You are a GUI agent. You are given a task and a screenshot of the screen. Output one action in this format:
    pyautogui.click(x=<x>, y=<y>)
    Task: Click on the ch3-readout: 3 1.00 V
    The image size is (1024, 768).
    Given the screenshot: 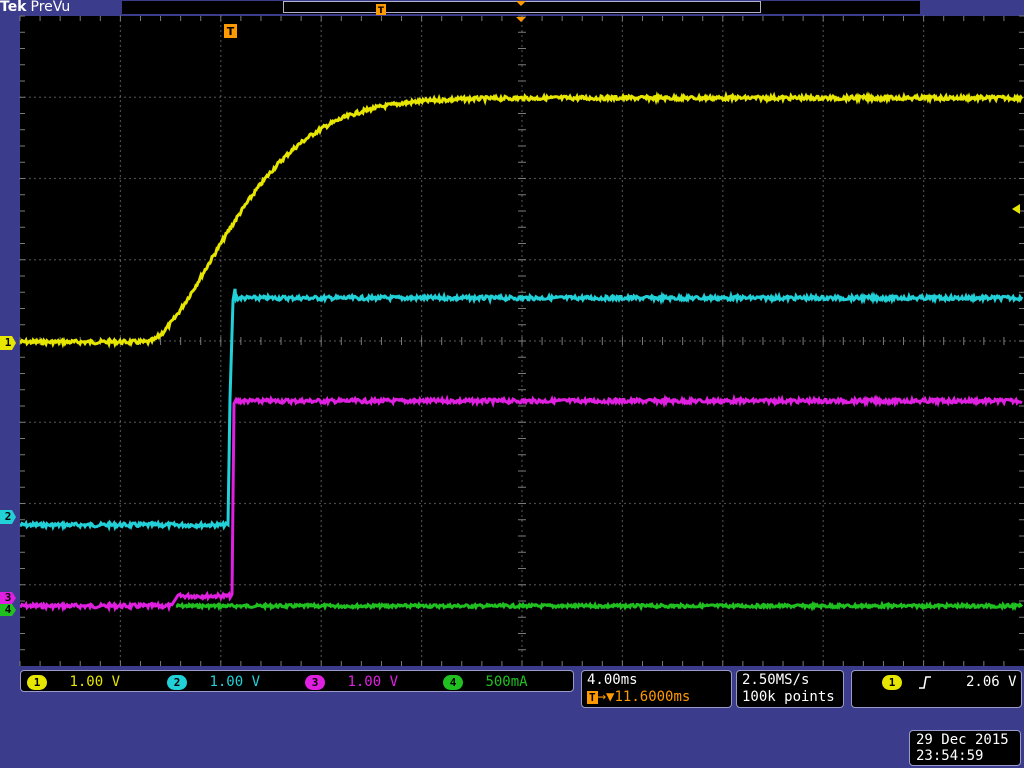 What is the action you would take?
    pyautogui.click(x=351, y=682)
    